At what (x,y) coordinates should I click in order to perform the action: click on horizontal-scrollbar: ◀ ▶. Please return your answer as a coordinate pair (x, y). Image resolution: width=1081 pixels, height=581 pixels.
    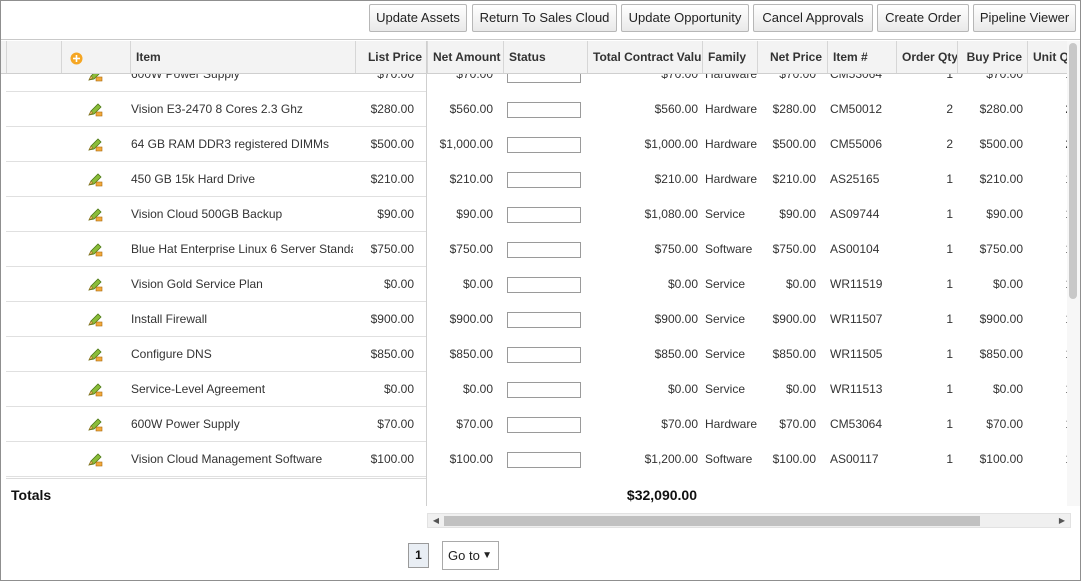
    Looking at the image, I should click on (749, 520).